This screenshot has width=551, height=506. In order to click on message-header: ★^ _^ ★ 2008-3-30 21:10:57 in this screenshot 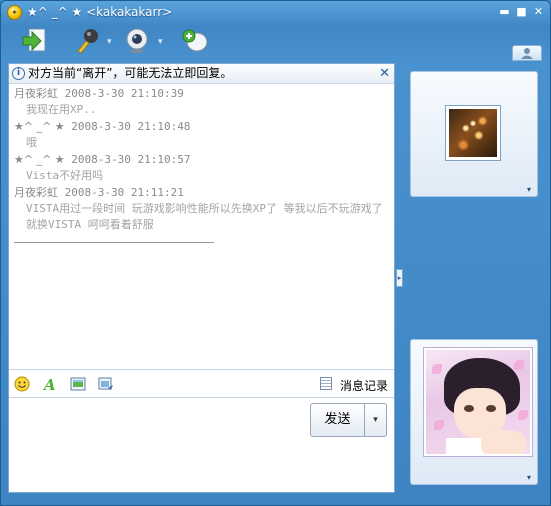, I will do `click(202, 160)`.